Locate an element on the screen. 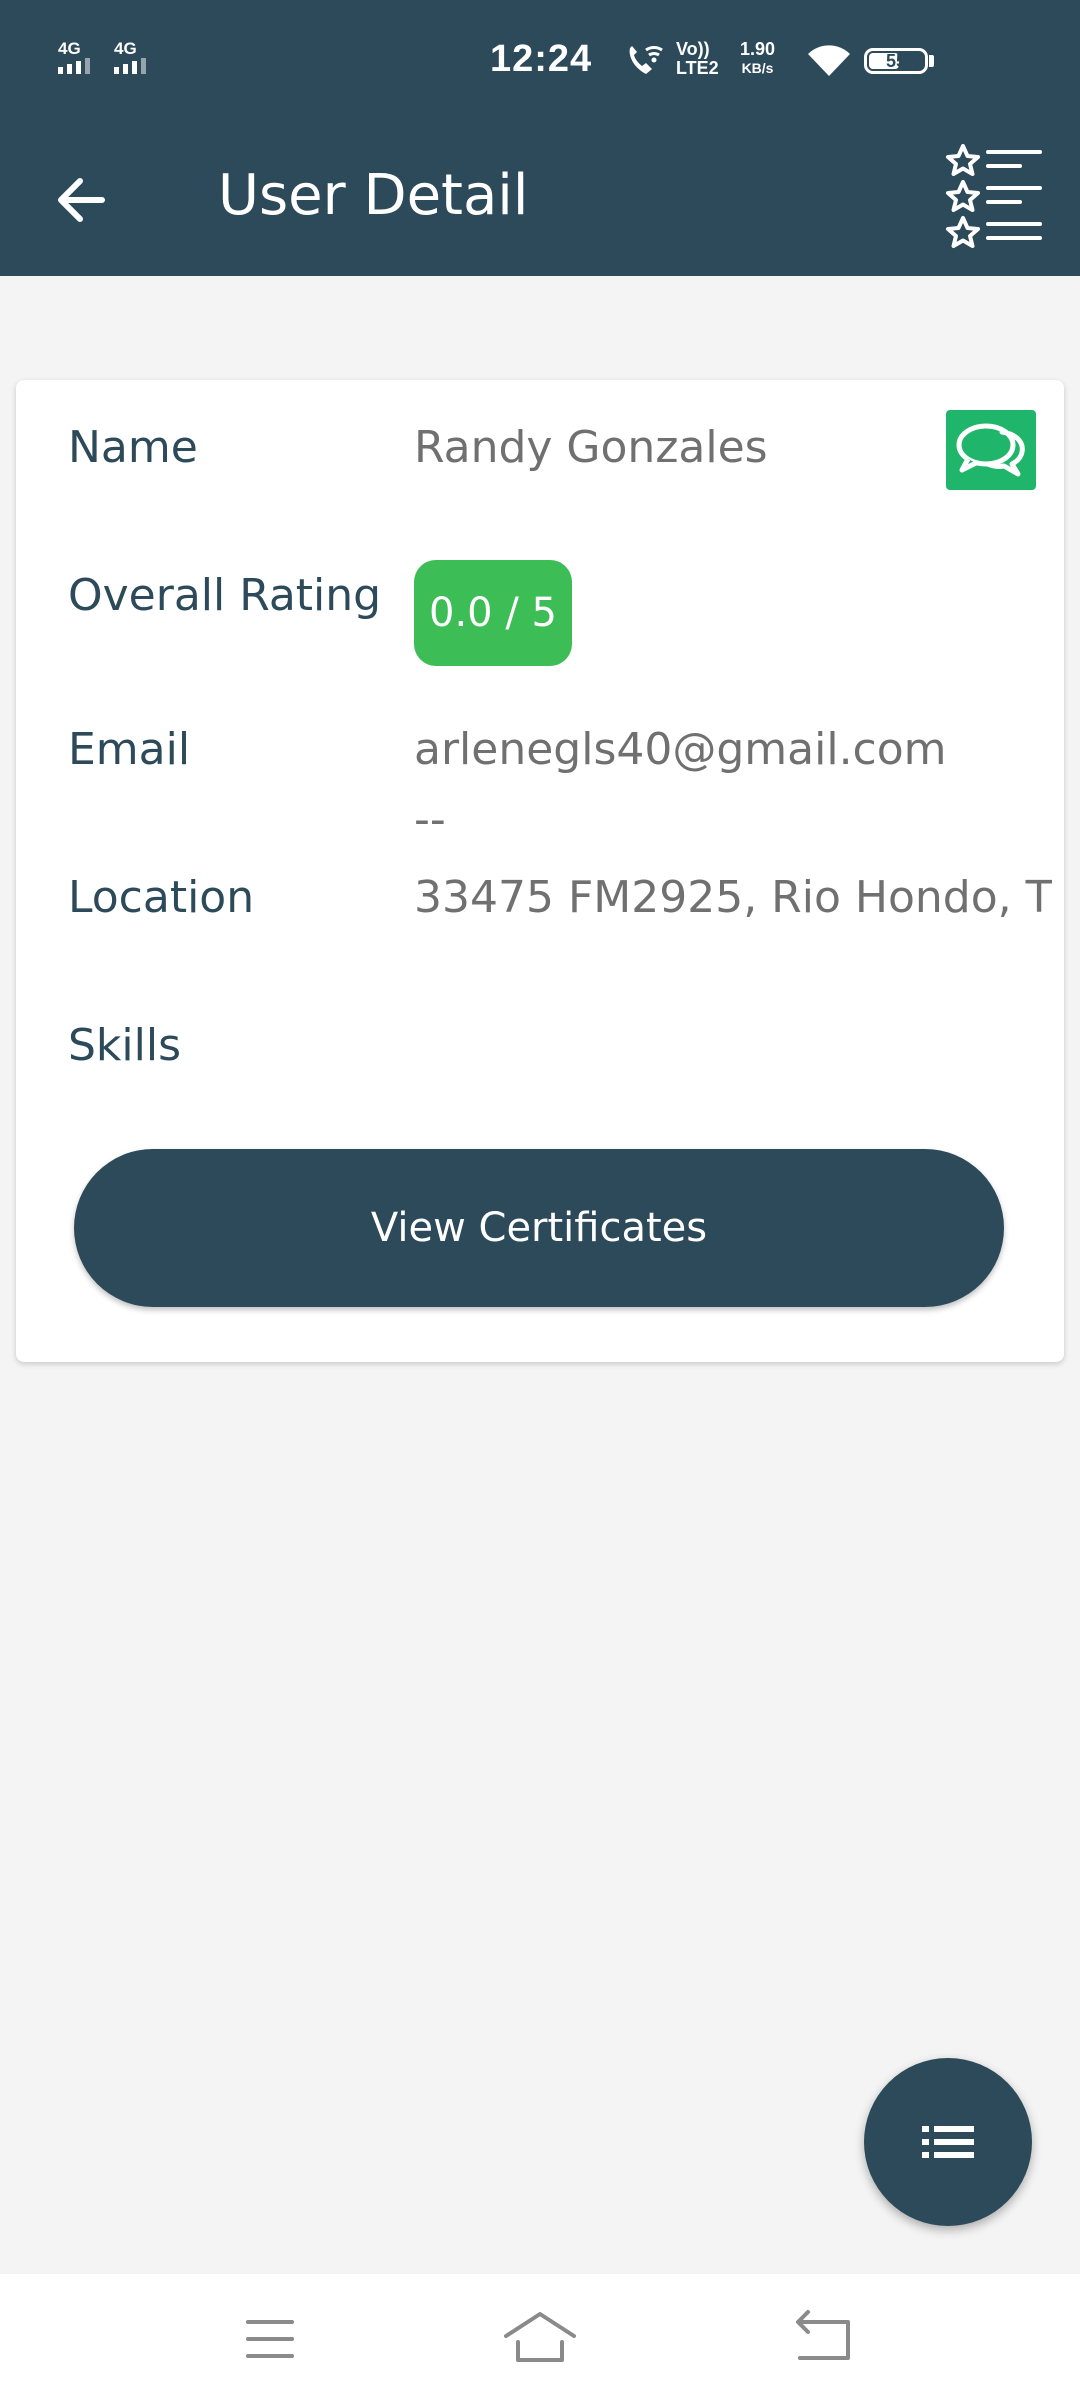  sim2-network-label: 4G is located at coordinates (125, 48).